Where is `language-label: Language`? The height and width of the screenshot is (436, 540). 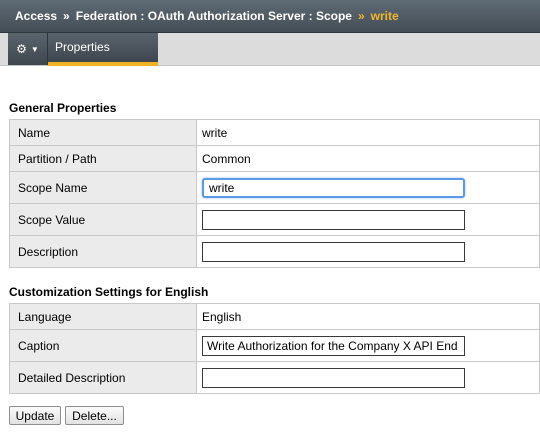
language-label: Language is located at coordinates (103, 316).